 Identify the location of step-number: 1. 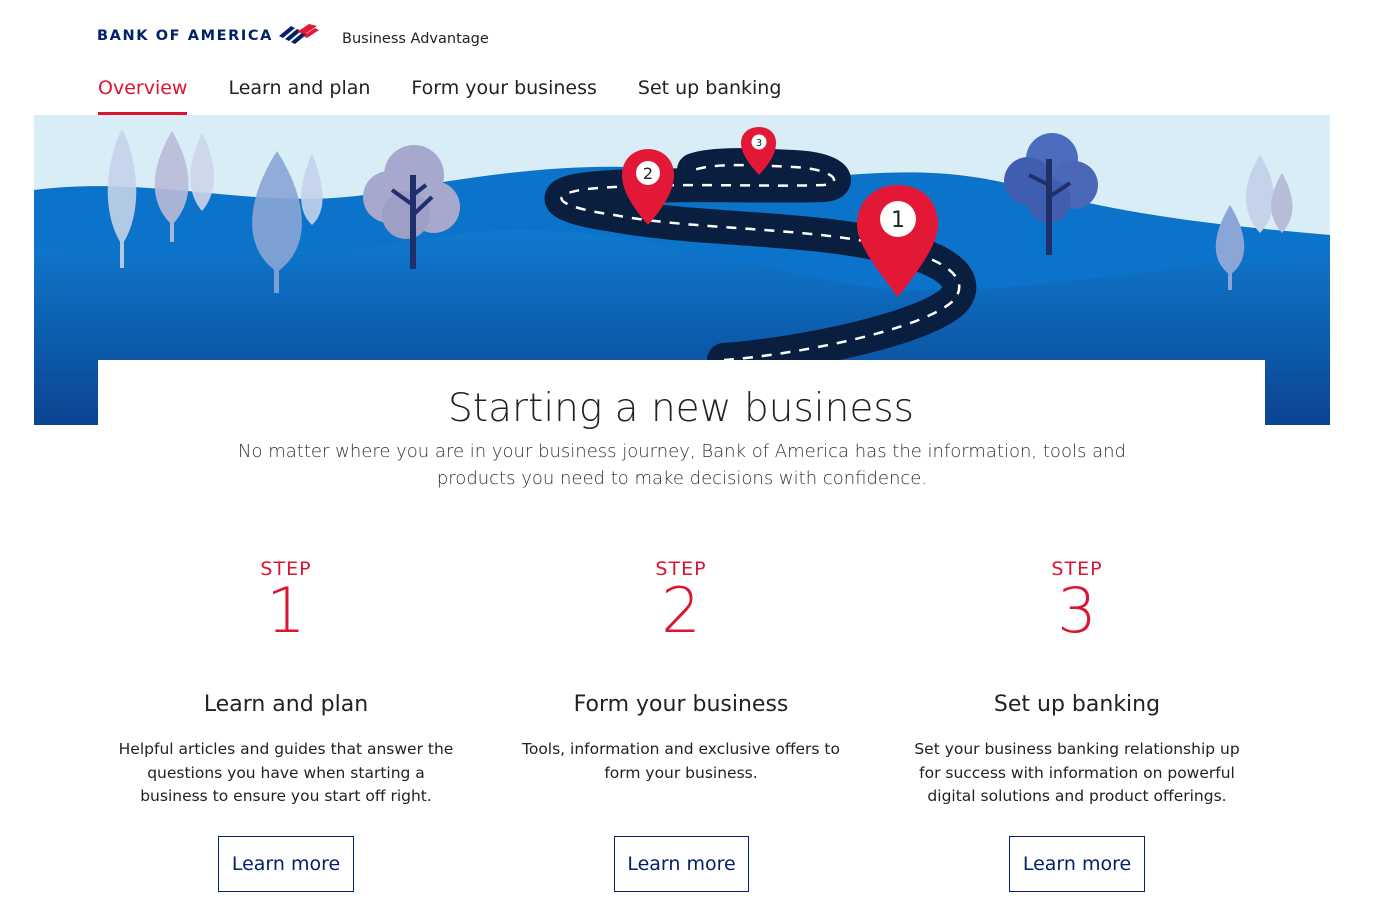
(286, 610).